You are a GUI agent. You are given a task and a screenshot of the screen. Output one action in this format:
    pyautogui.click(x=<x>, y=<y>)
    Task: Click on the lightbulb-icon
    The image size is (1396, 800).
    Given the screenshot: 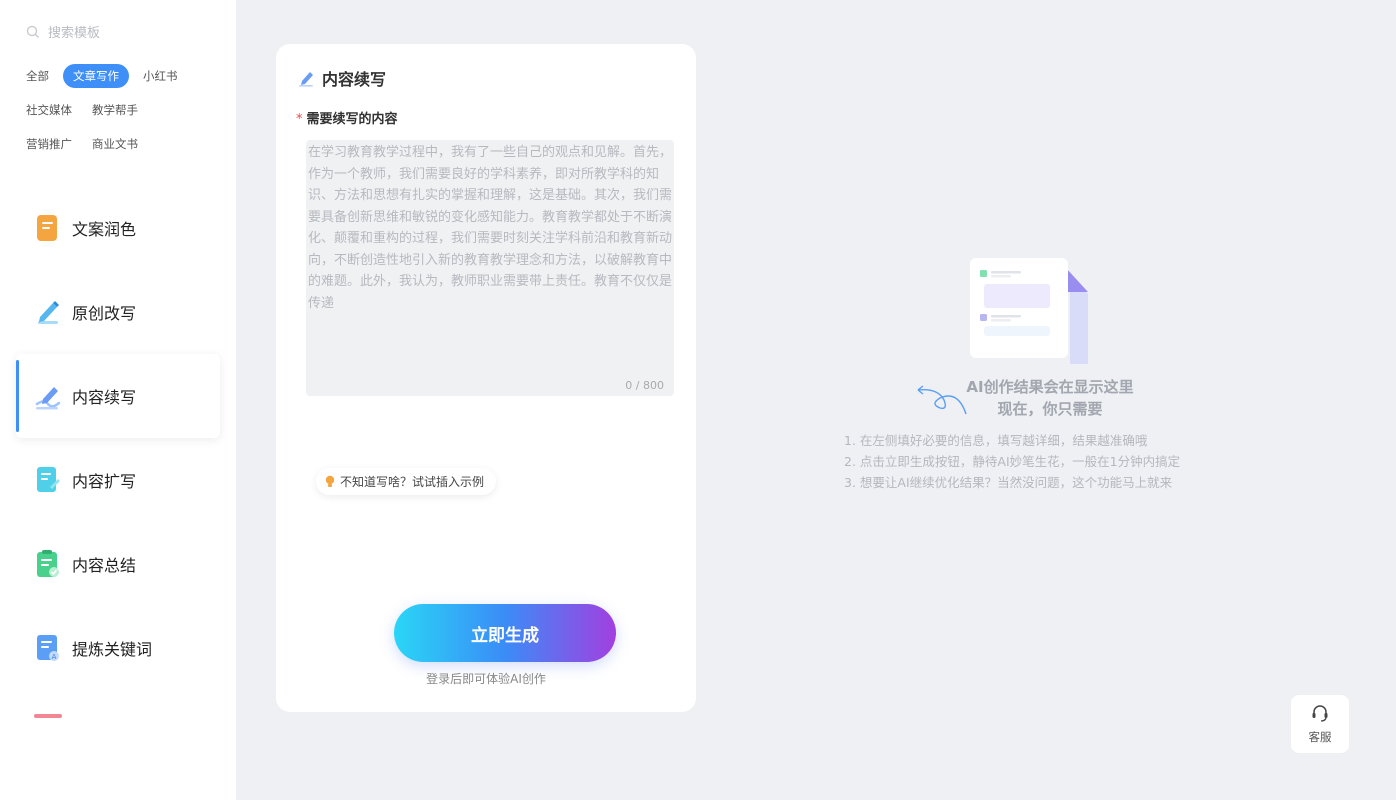 What is the action you would take?
    pyautogui.click(x=330, y=481)
    